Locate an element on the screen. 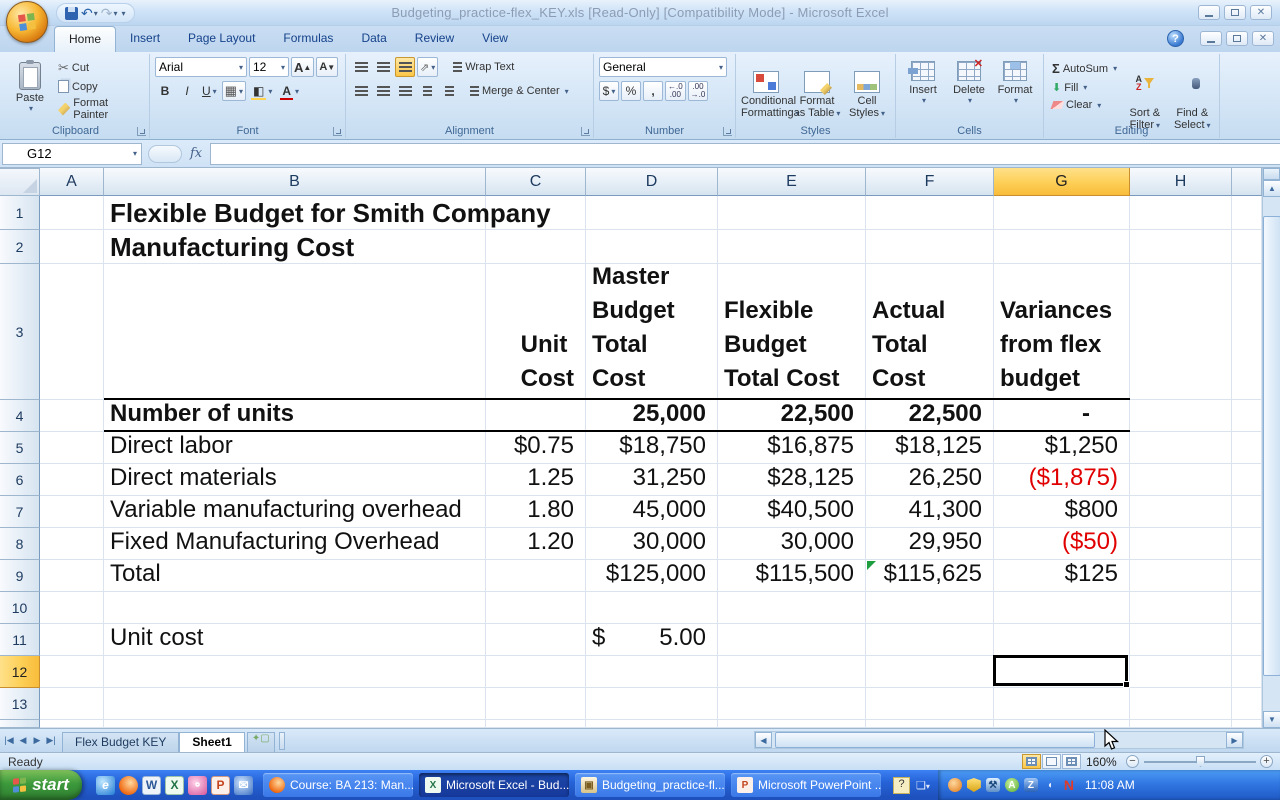  font-color-button: A ▾ is located at coordinates (289, 91).